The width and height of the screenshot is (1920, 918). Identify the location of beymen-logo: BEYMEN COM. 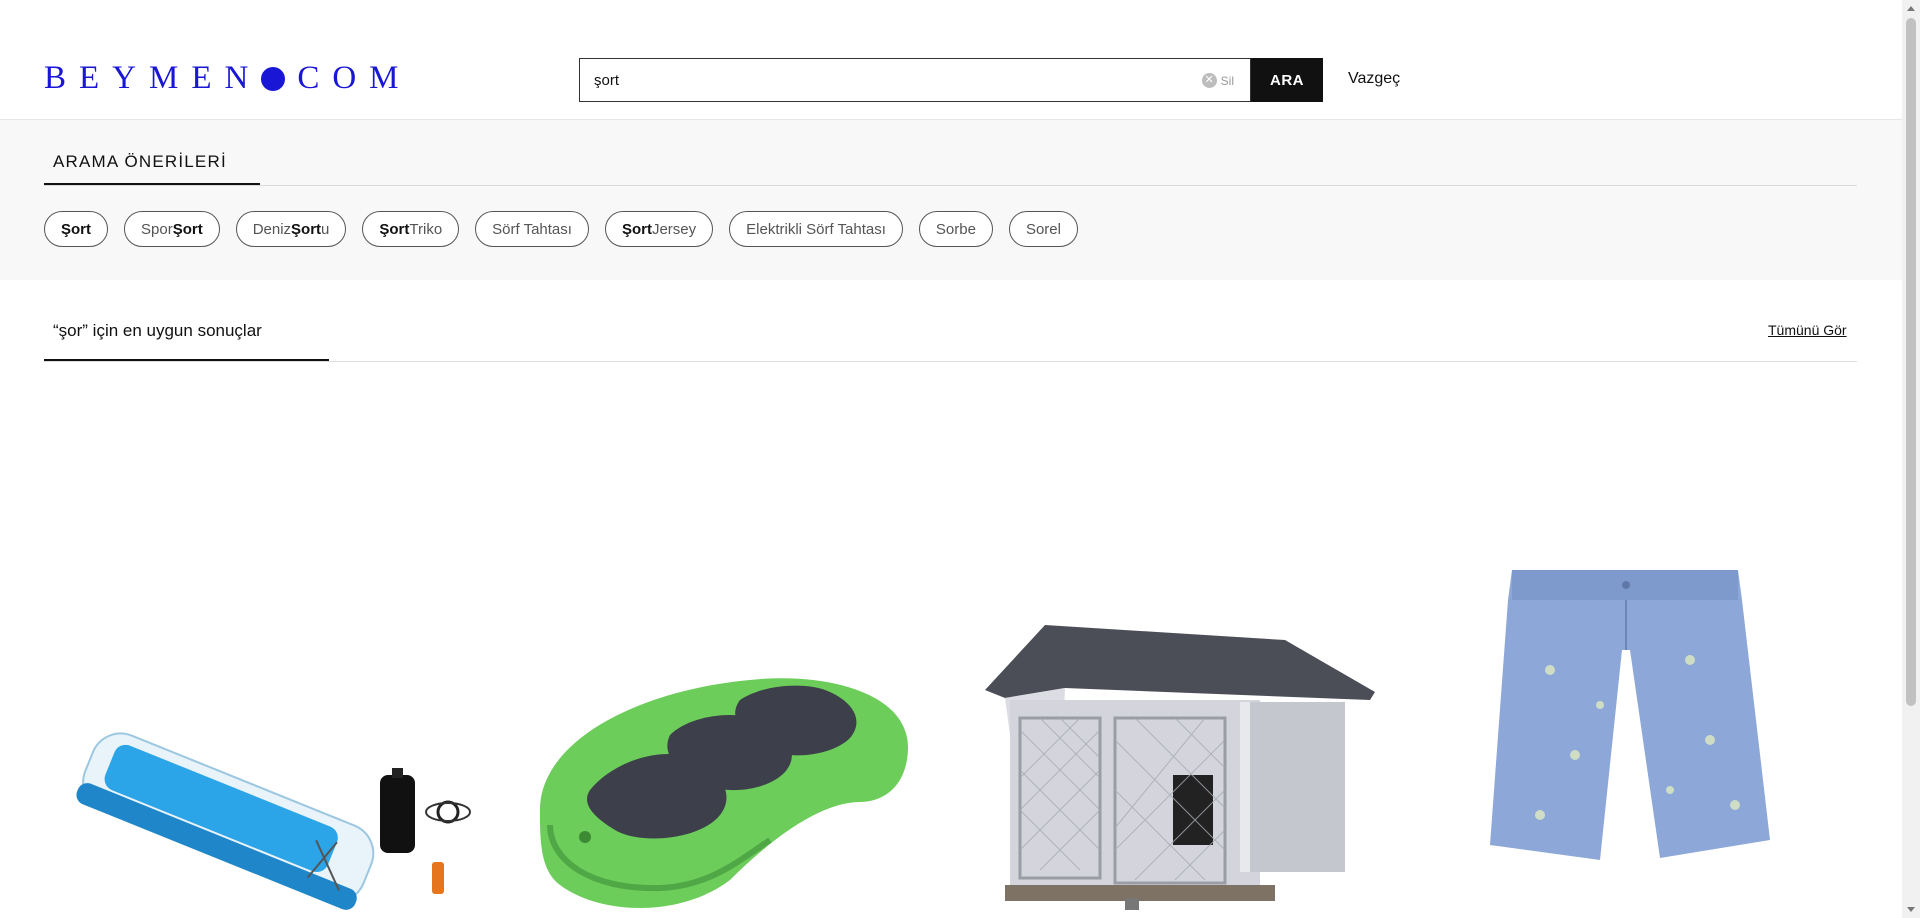
(228, 78).